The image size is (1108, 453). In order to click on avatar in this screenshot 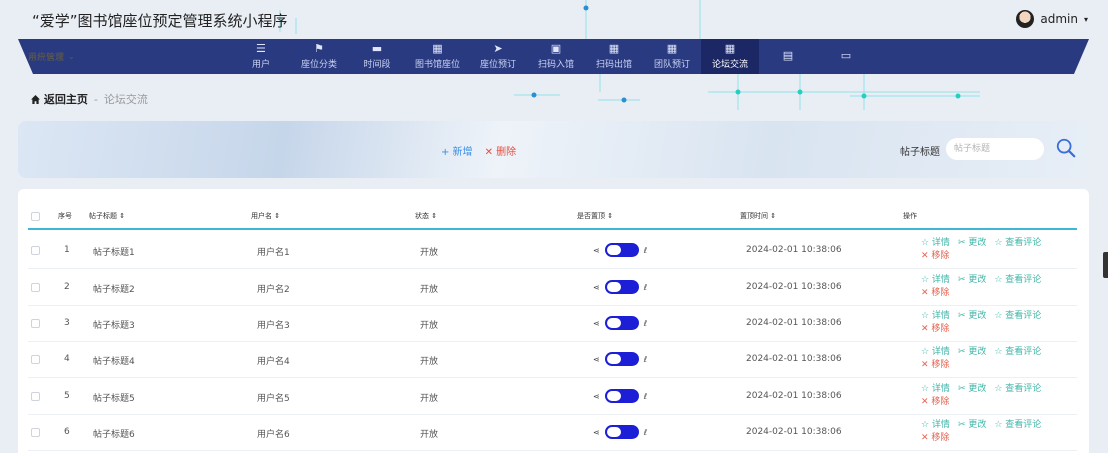, I will do `click(1025, 19)`.